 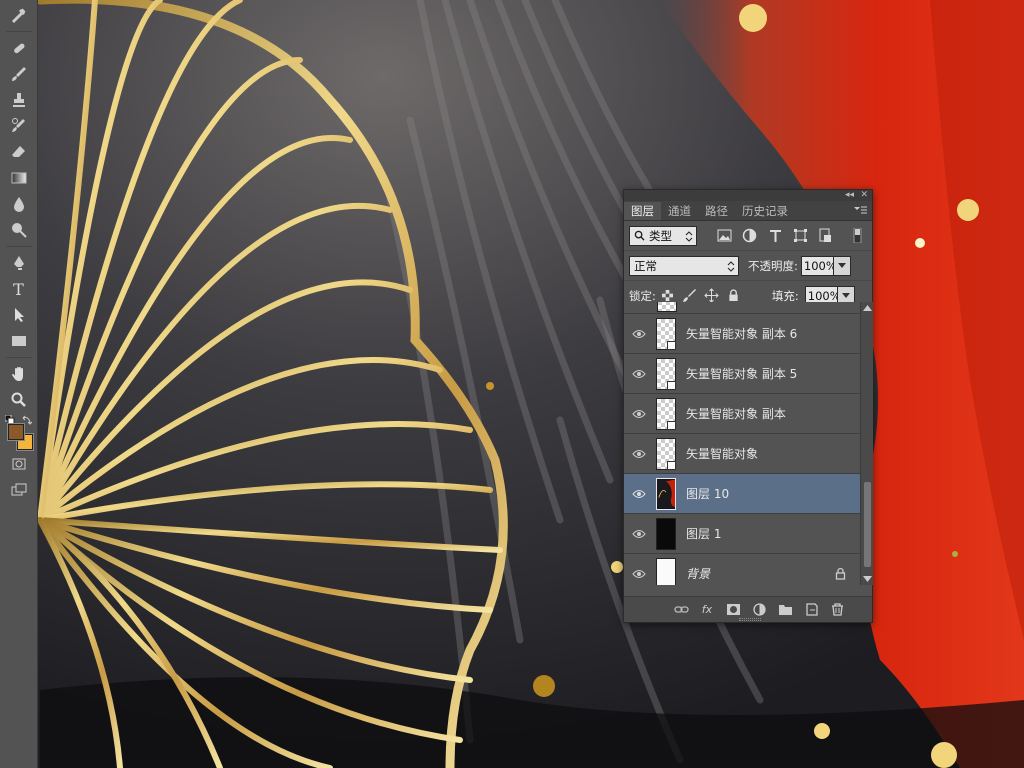 What do you see at coordinates (765, 211) in the screenshot?
I see `tab-history: 历史记录` at bounding box center [765, 211].